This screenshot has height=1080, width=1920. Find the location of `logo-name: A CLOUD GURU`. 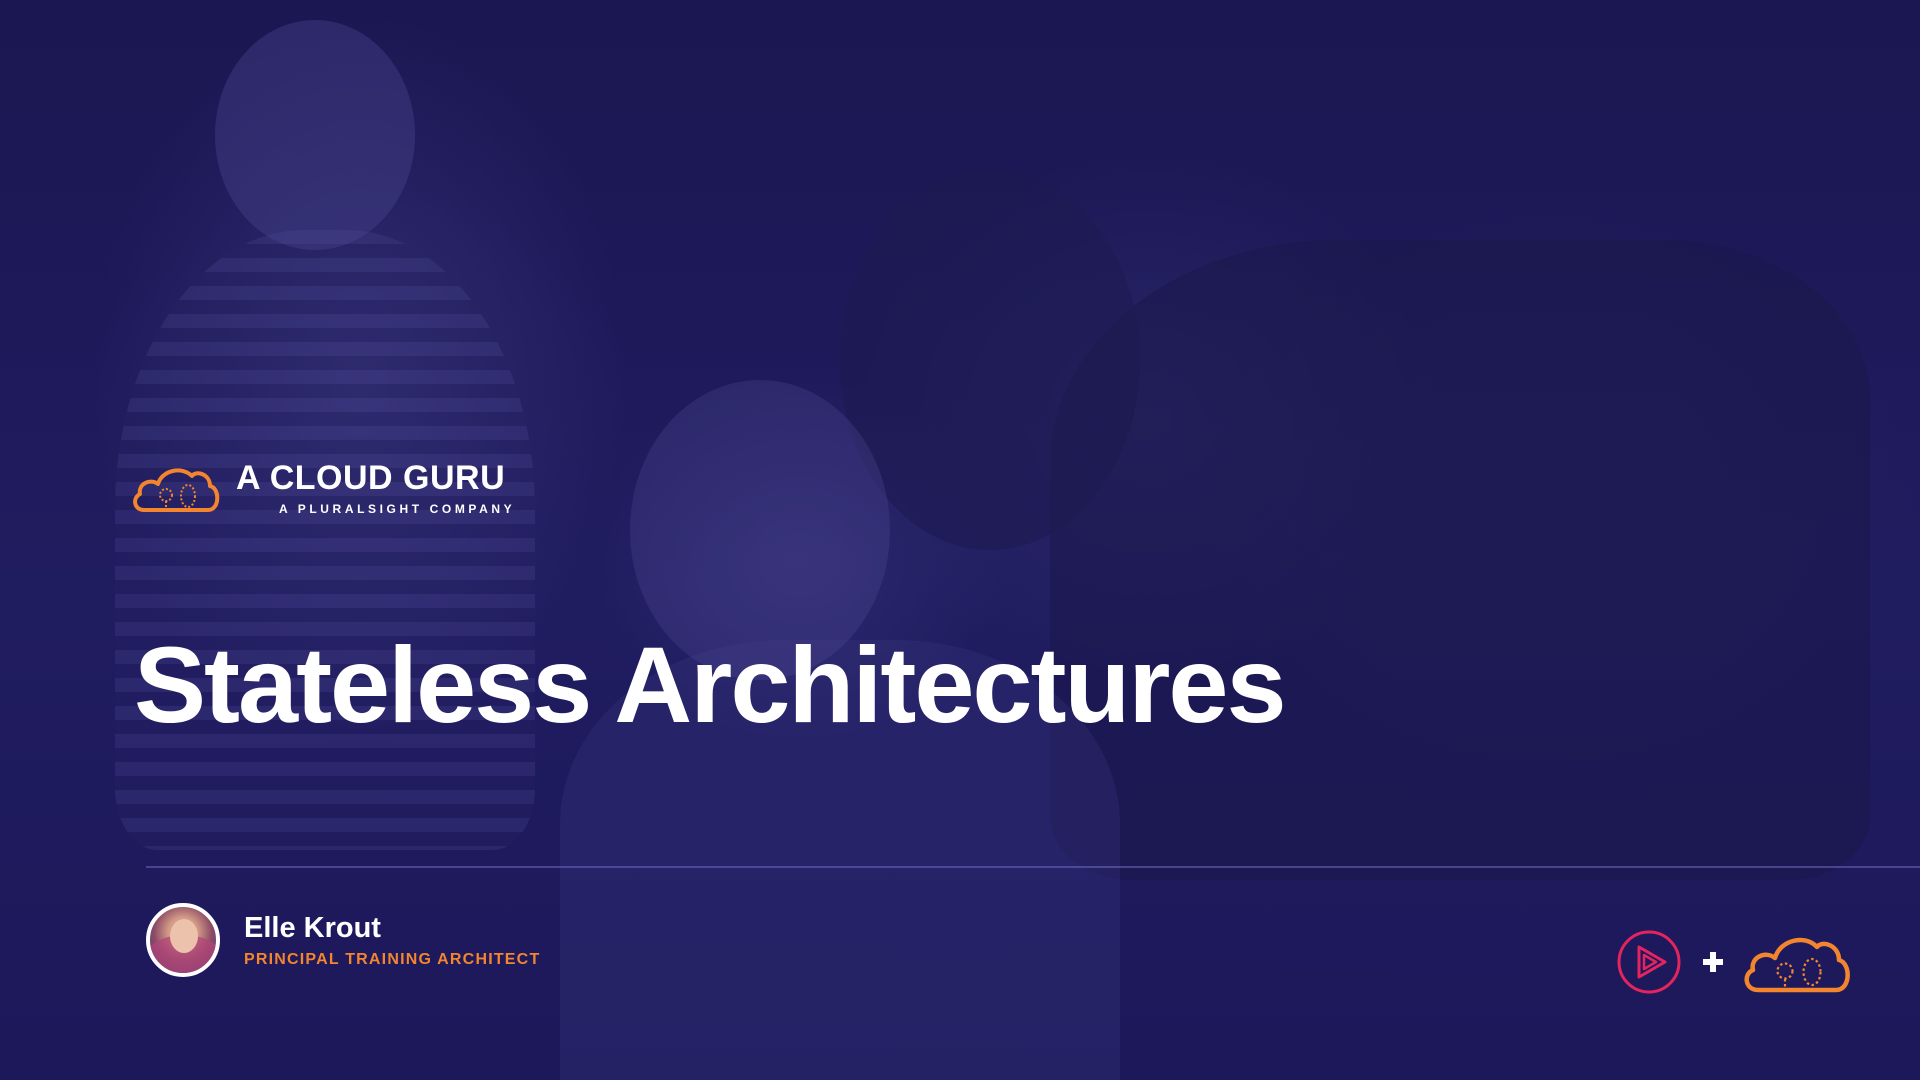

logo-name: A CLOUD GURU is located at coordinates (371, 478).